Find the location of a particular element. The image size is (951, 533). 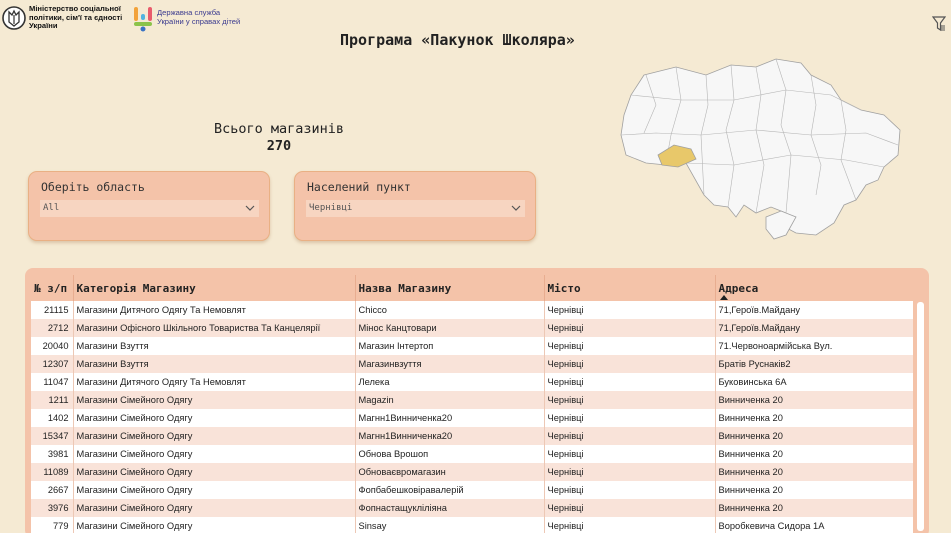

cell-address: Воробкевича Сидора 1А is located at coordinates (814, 525).